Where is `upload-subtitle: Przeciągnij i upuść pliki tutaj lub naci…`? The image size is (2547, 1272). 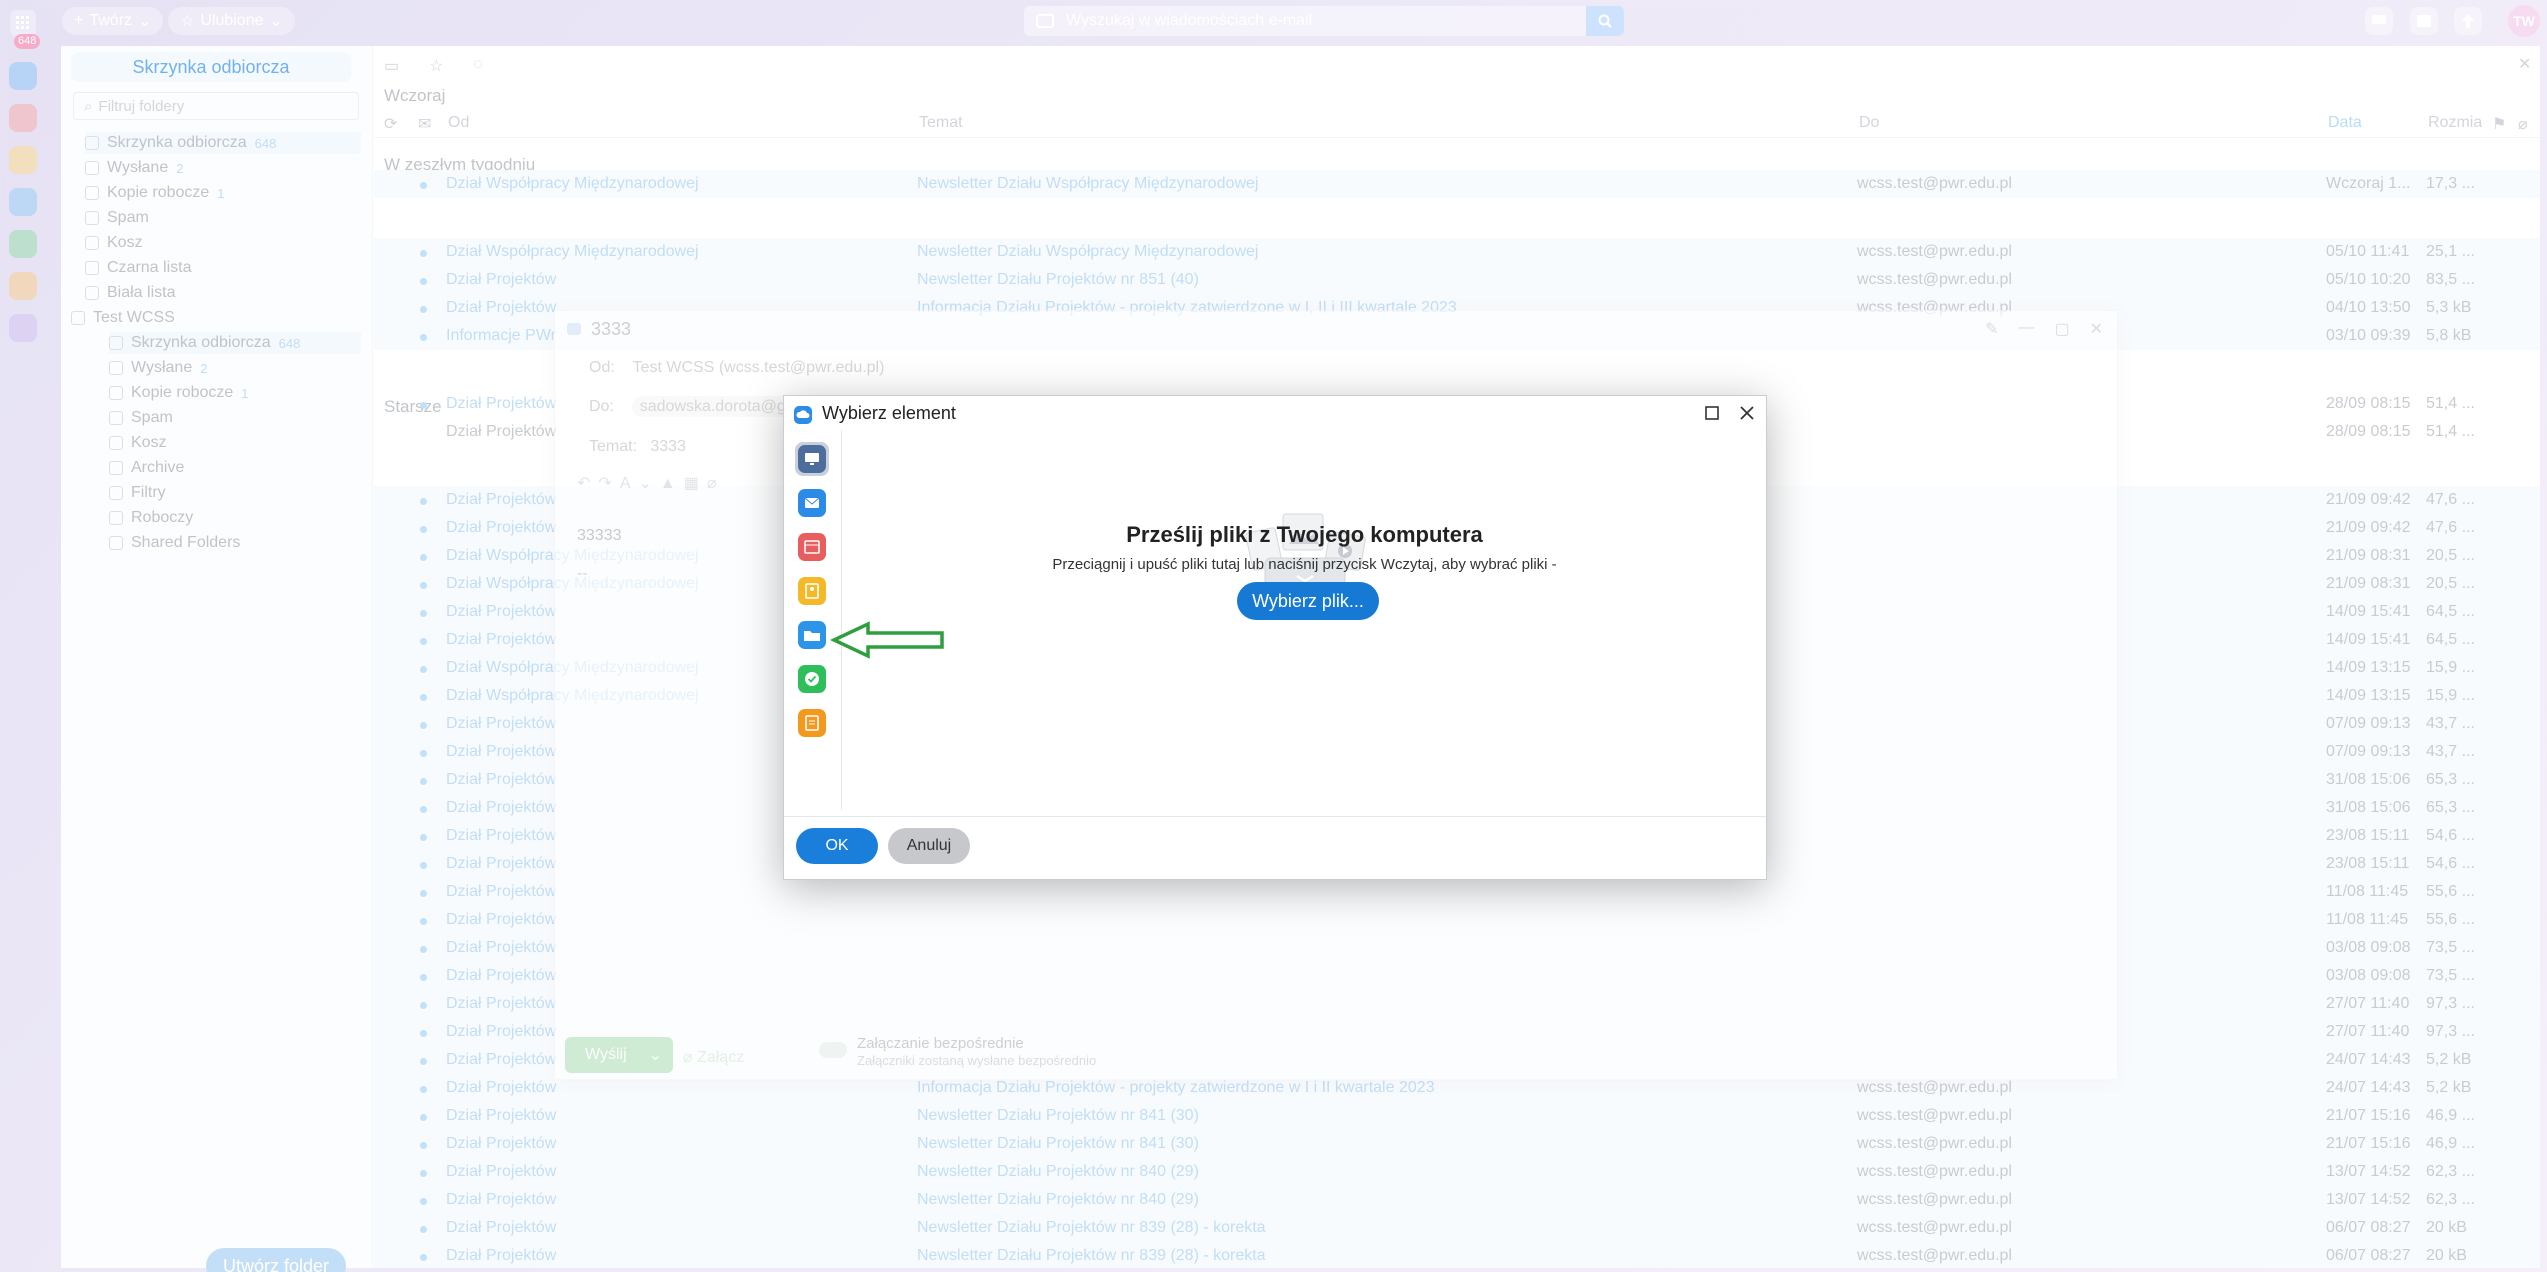 upload-subtitle: Przeciągnij i upuść pliki tutaj lub naci… is located at coordinates (1304, 564).